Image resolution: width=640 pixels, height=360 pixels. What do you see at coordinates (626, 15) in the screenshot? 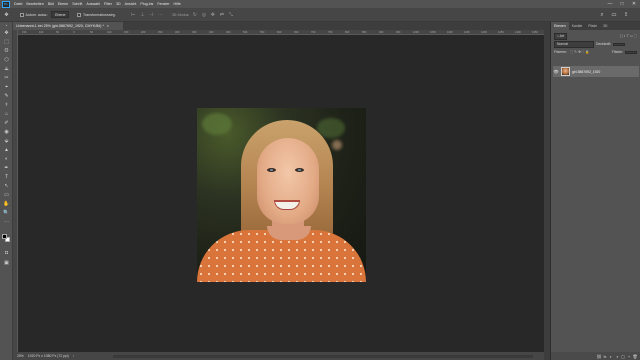
I see `share-icon: ⇪` at bounding box center [626, 15].